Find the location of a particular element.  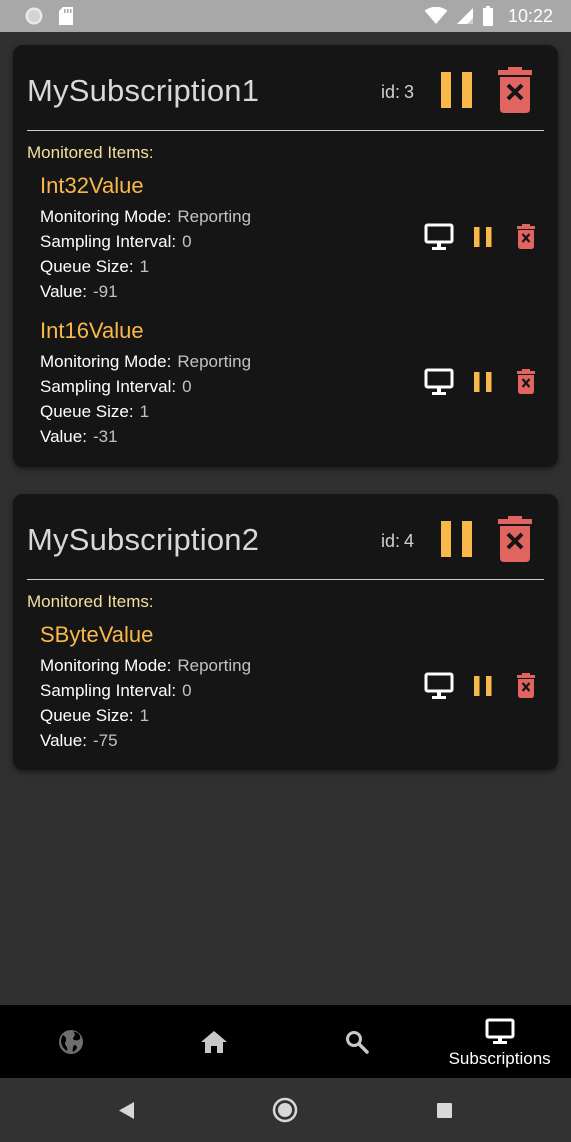

item-name: SByteValue is located at coordinates (97, 634).